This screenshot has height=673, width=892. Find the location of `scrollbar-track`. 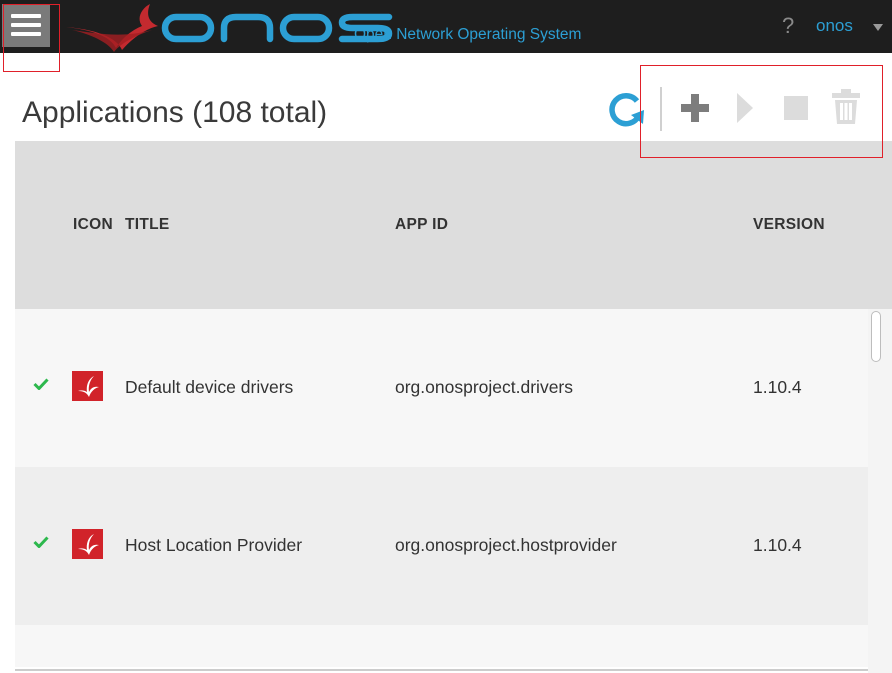

scrollbar-track is located at coordinates (880, 491).